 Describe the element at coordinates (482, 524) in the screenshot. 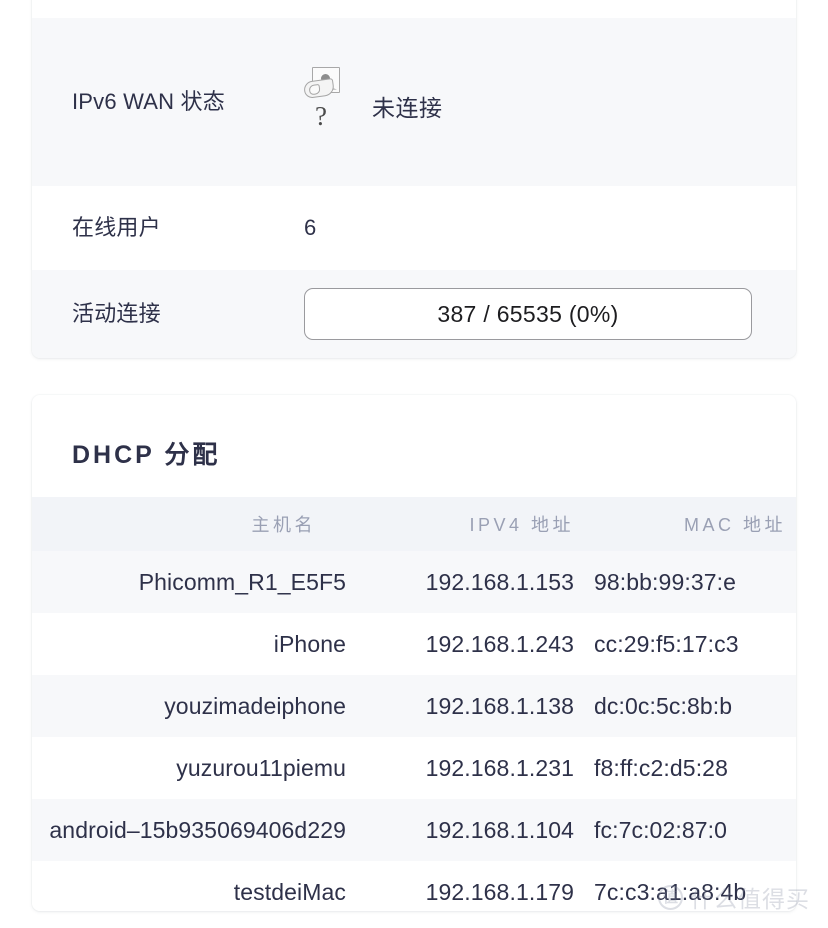

I see `column-header-ipv4: IPV4 地址` at that location.